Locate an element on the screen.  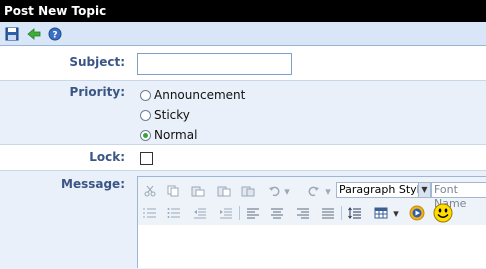
back-arrow-icon is located at coordinates (34, 34).